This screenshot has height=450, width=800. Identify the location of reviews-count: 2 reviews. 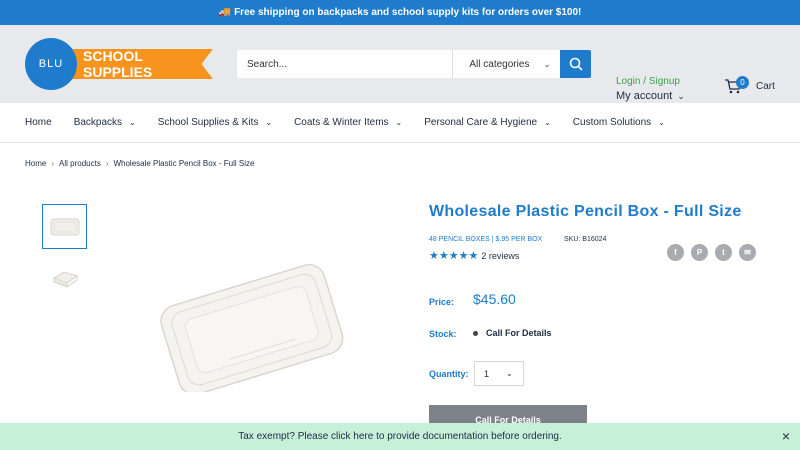
(500, 255).